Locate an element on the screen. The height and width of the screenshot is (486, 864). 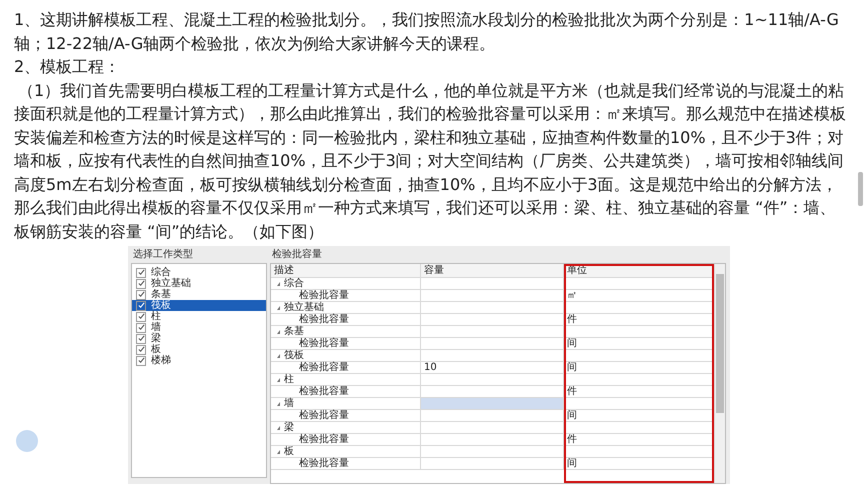
work-type-item: 墙 is located at coordinates (199, 327).